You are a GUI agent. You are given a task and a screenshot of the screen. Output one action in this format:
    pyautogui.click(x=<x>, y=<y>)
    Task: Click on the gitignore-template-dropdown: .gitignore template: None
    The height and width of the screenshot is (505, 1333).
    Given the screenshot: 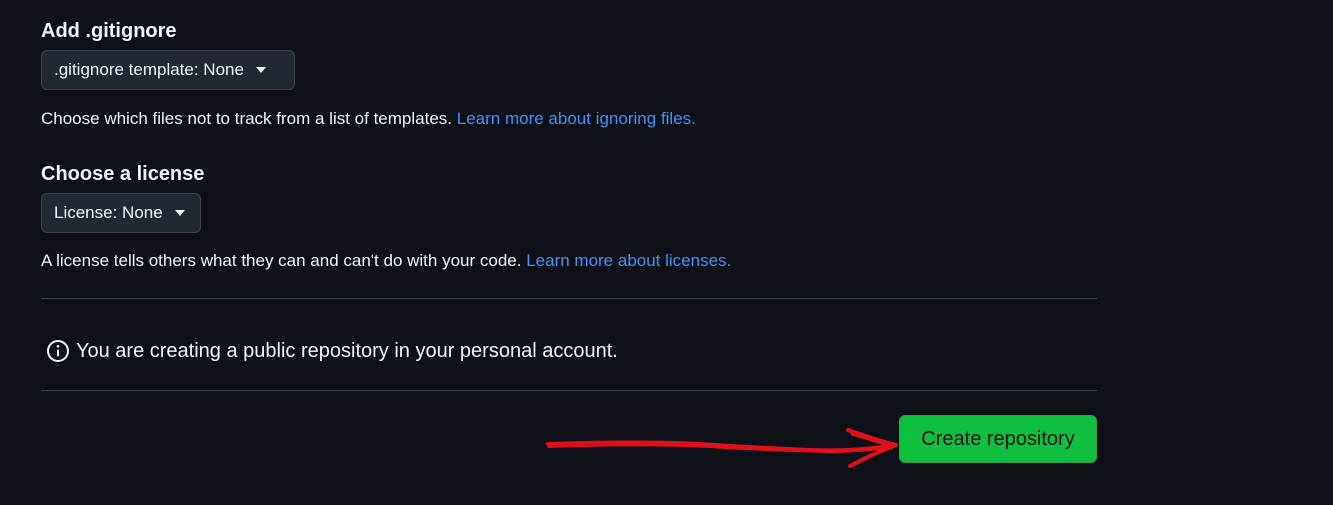 What is the action you would take?
    pyautogui.click(x=168, y=70)
    